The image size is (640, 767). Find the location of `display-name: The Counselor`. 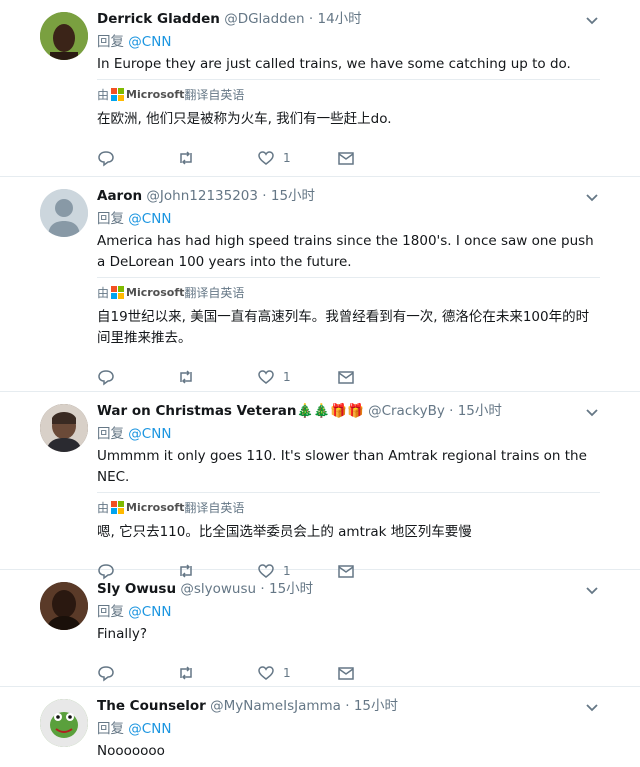

display-name: The Counselor is located at coordinates (151, 706).